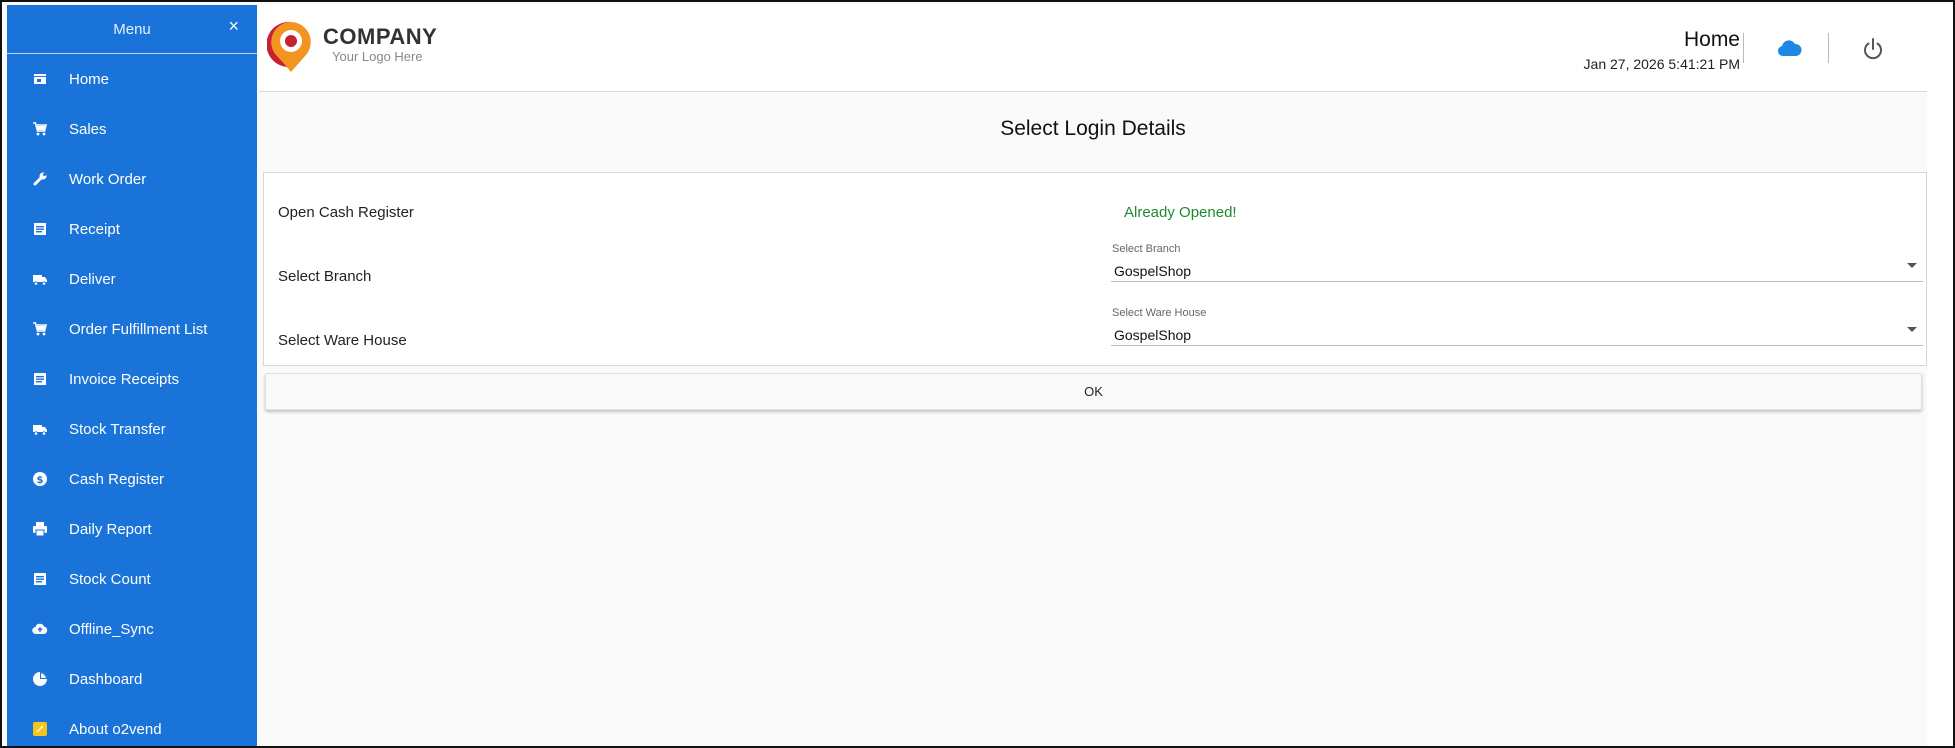 This screenshot has width=1955, height=748. I want to click on pie-chart-icon, so click(40, 679).